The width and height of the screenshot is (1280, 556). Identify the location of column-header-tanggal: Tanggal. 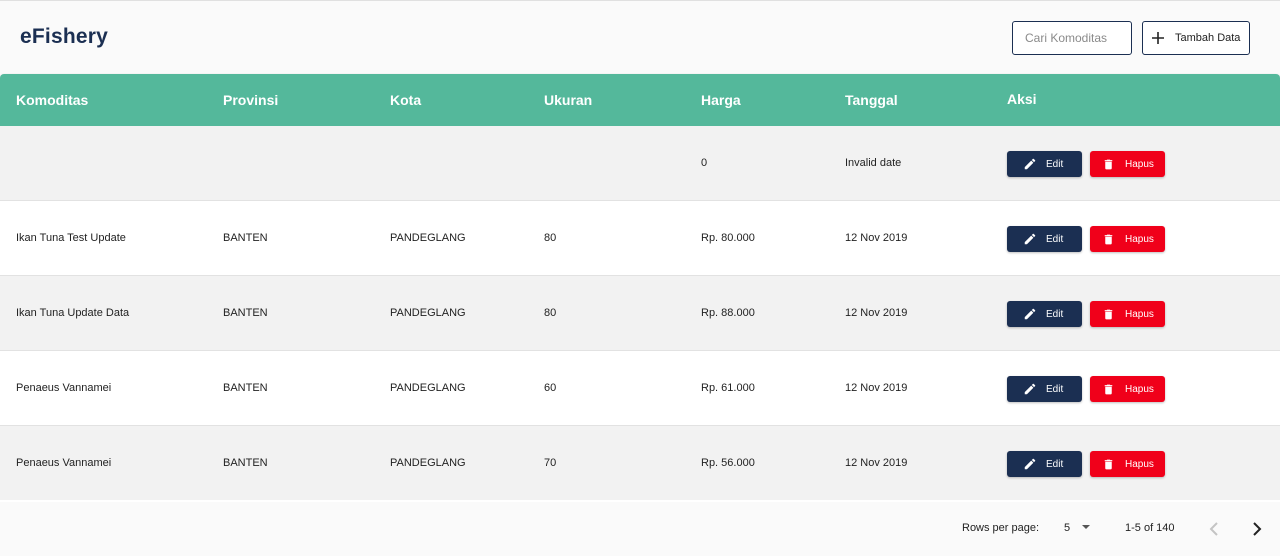
(871, 100).